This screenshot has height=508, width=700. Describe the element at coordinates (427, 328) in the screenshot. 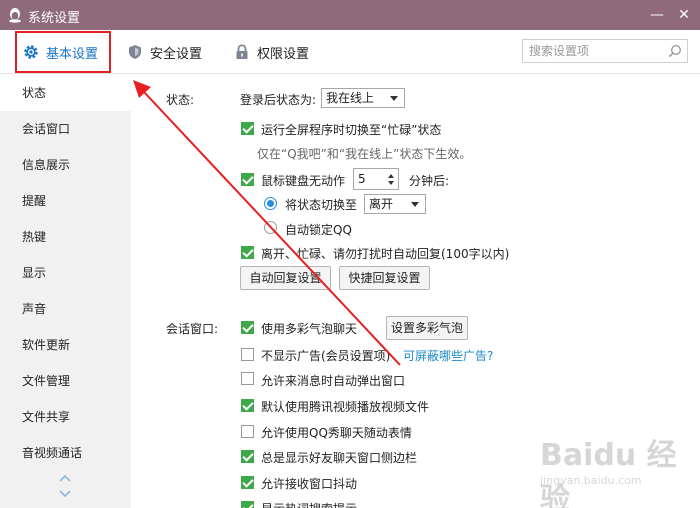

I see `set-bubble-button: 设置多彩气泡` at that location.